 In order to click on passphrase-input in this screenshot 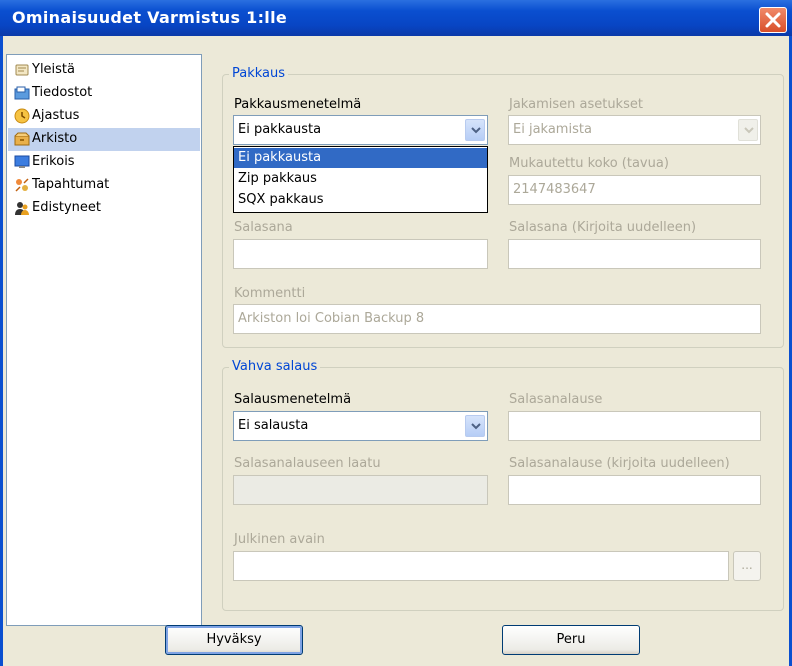, I will do `click(634, 426)`.